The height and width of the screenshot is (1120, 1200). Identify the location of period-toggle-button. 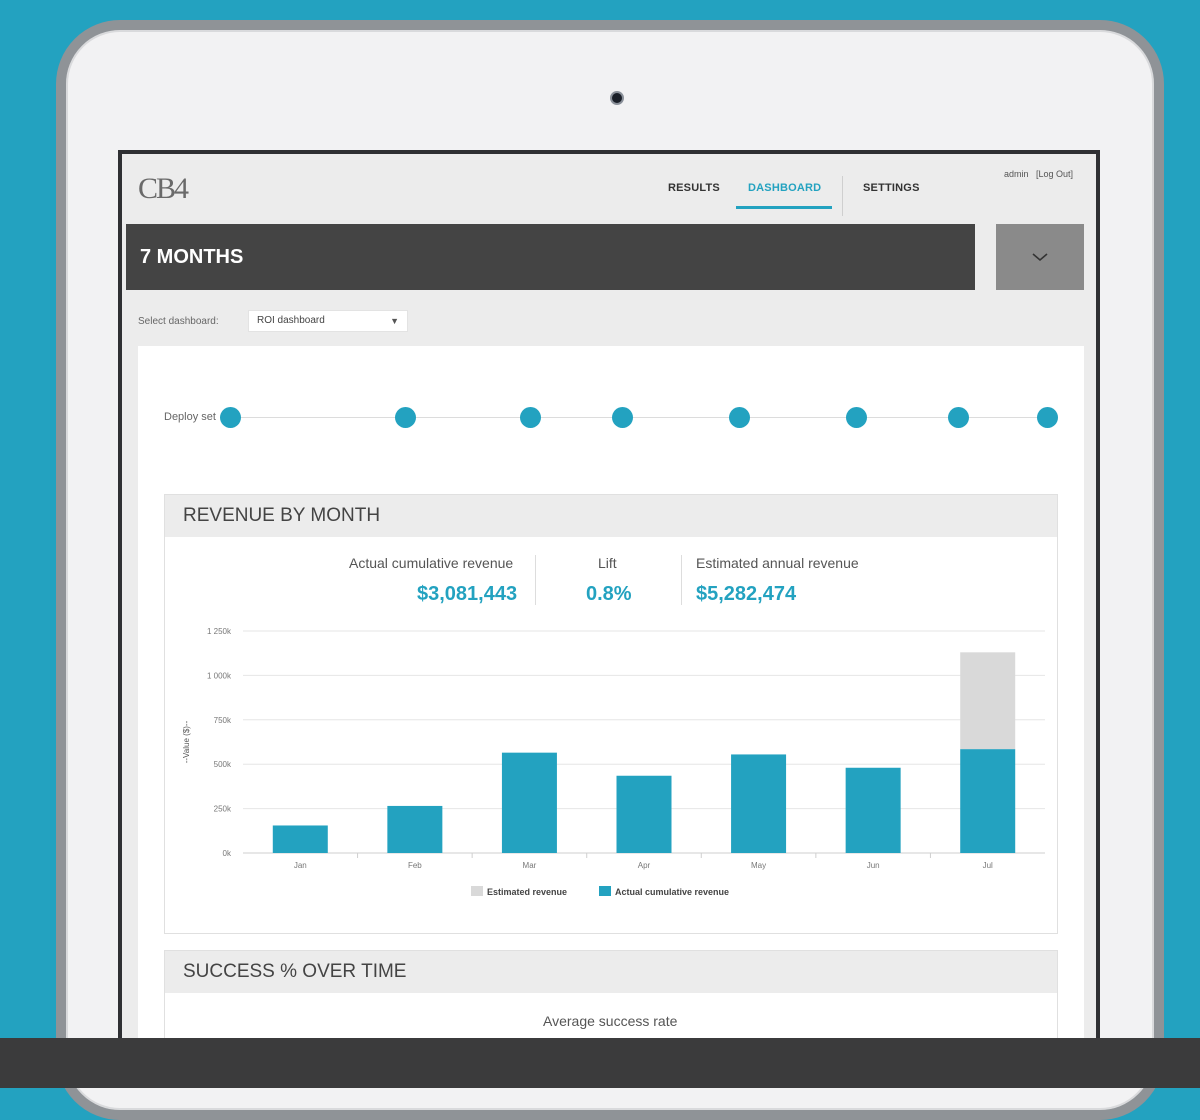
(1040, 257).